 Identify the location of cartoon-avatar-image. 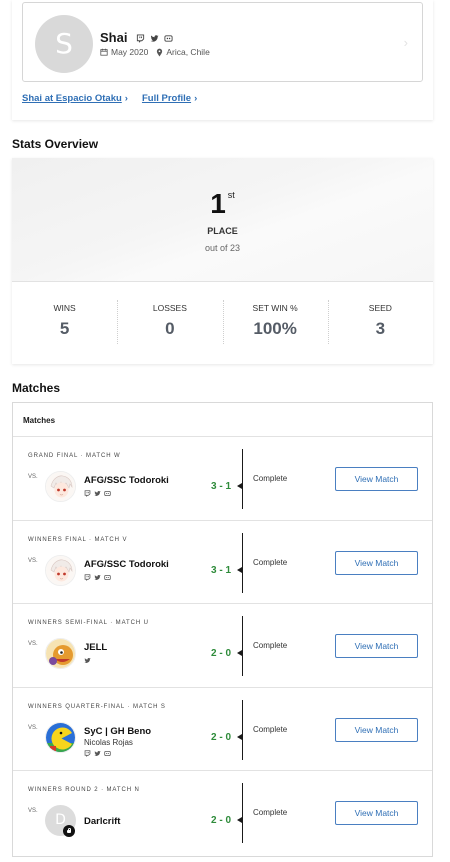
(60, 653).